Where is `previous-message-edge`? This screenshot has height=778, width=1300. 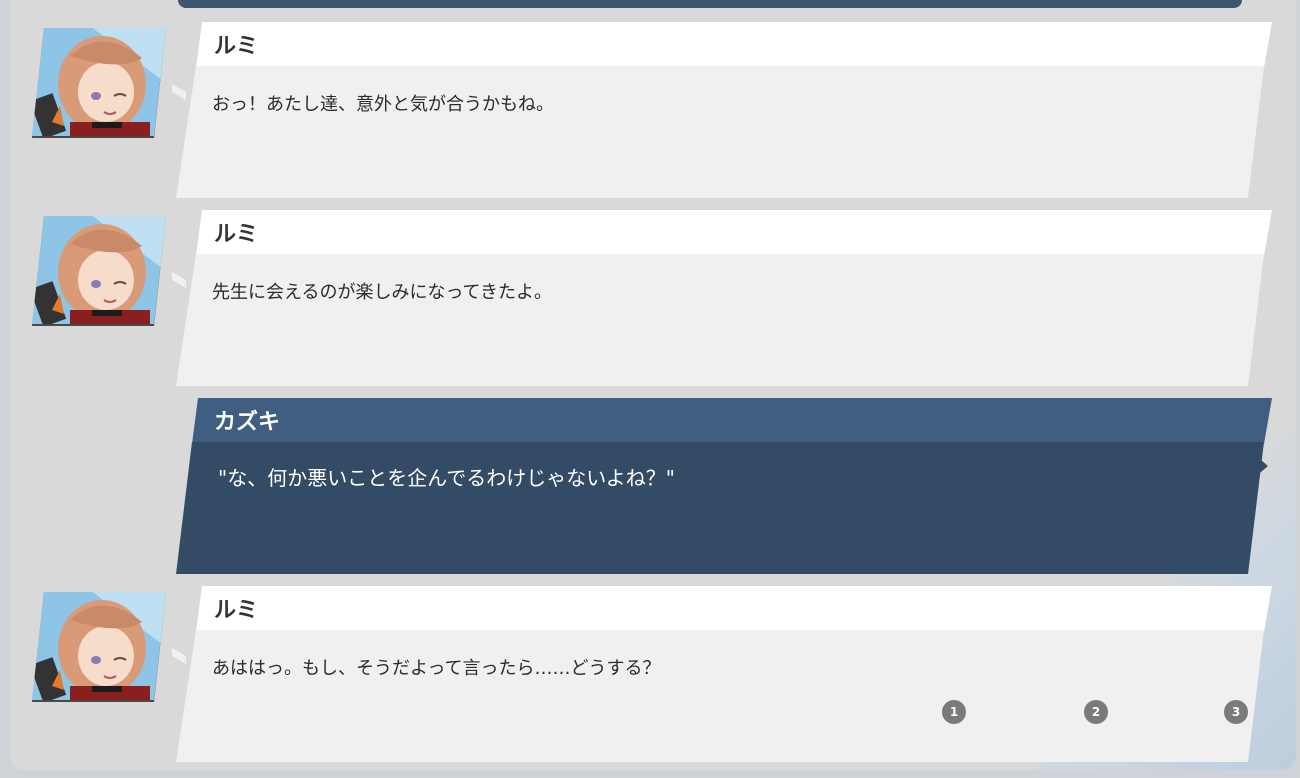 previous-message-edge is located at coordinates (710, 4).